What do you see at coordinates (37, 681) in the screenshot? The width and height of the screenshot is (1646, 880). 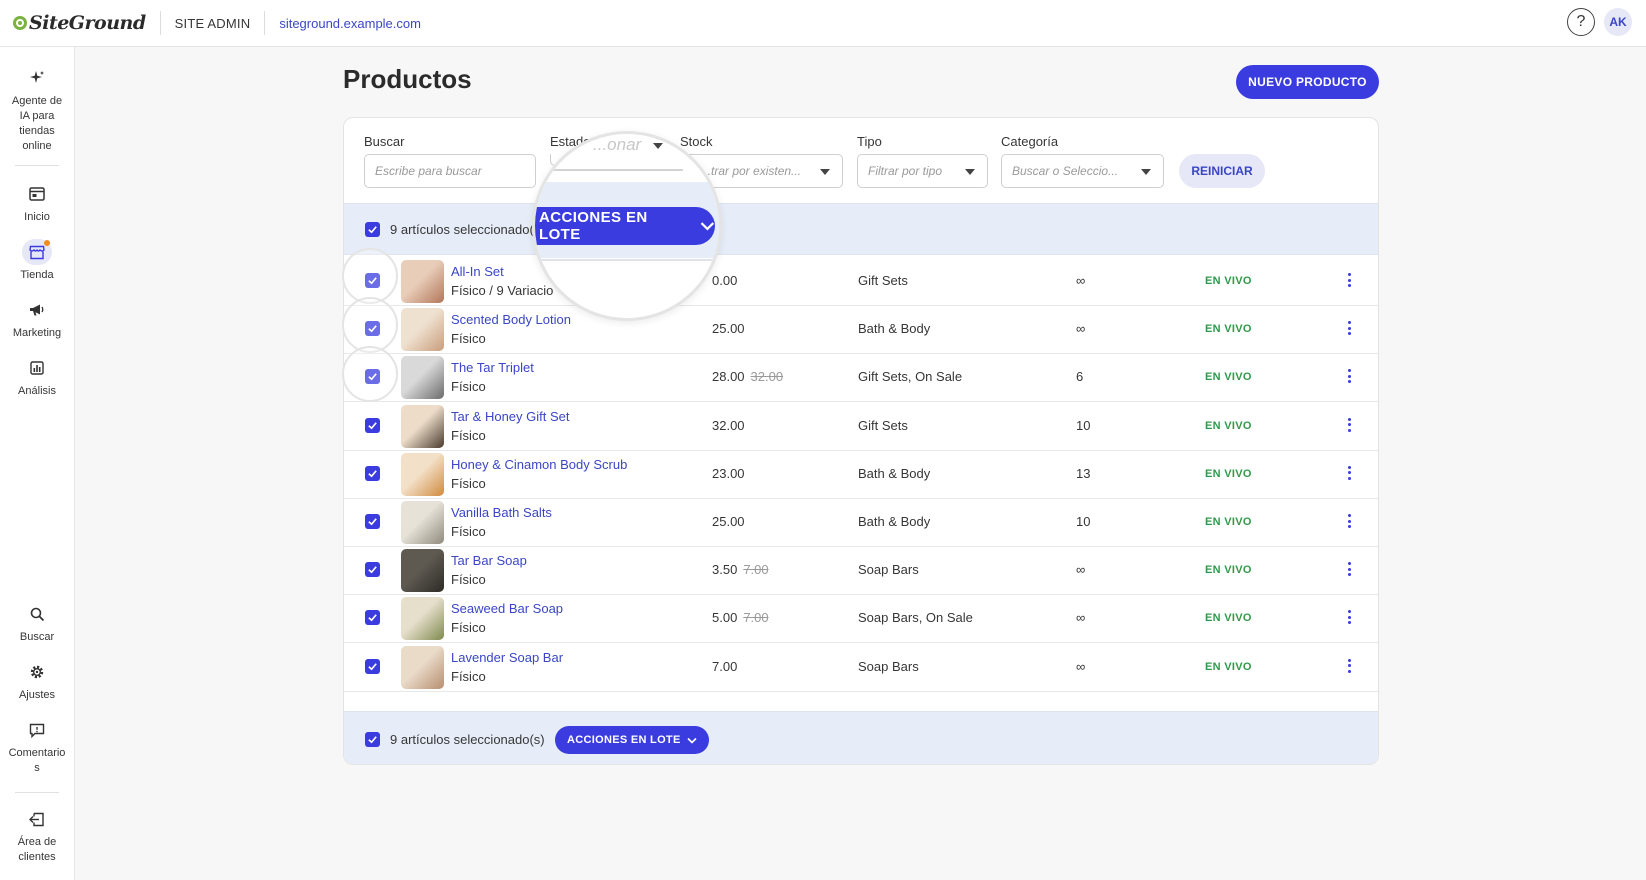 I see `sidebar-item-ajustes: Ajustes` at bounding box center [37, 681].